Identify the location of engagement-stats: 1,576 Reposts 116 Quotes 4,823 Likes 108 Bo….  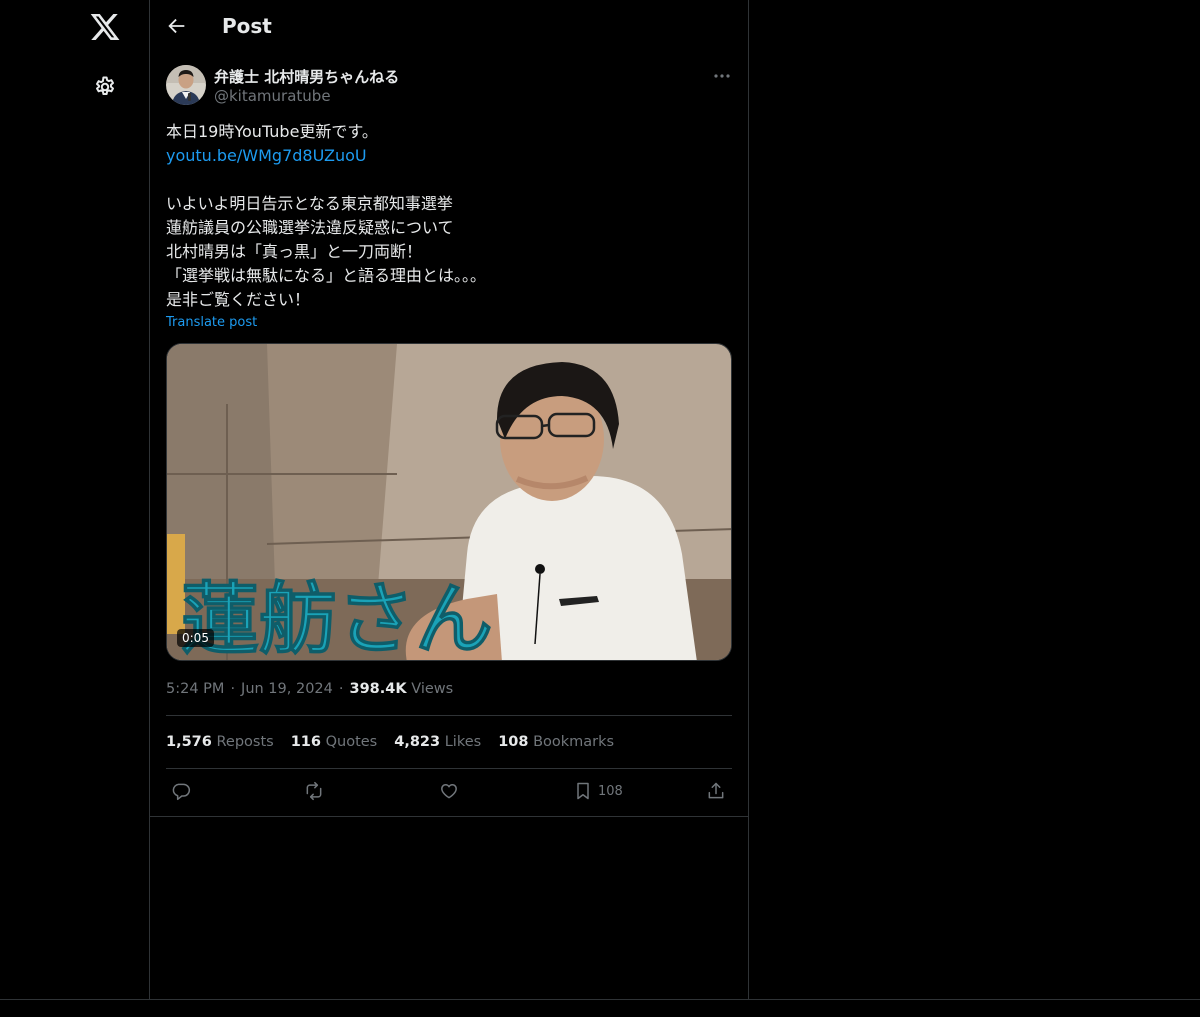
(398, 742).